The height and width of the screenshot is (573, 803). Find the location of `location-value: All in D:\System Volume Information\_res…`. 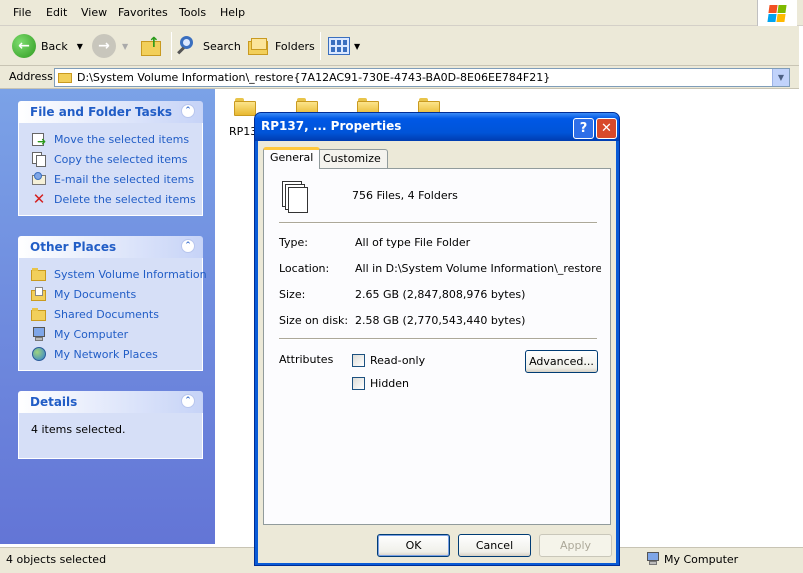

location-value: All in D:\System Volume Information\_res… is located at coordinates (478, 268).